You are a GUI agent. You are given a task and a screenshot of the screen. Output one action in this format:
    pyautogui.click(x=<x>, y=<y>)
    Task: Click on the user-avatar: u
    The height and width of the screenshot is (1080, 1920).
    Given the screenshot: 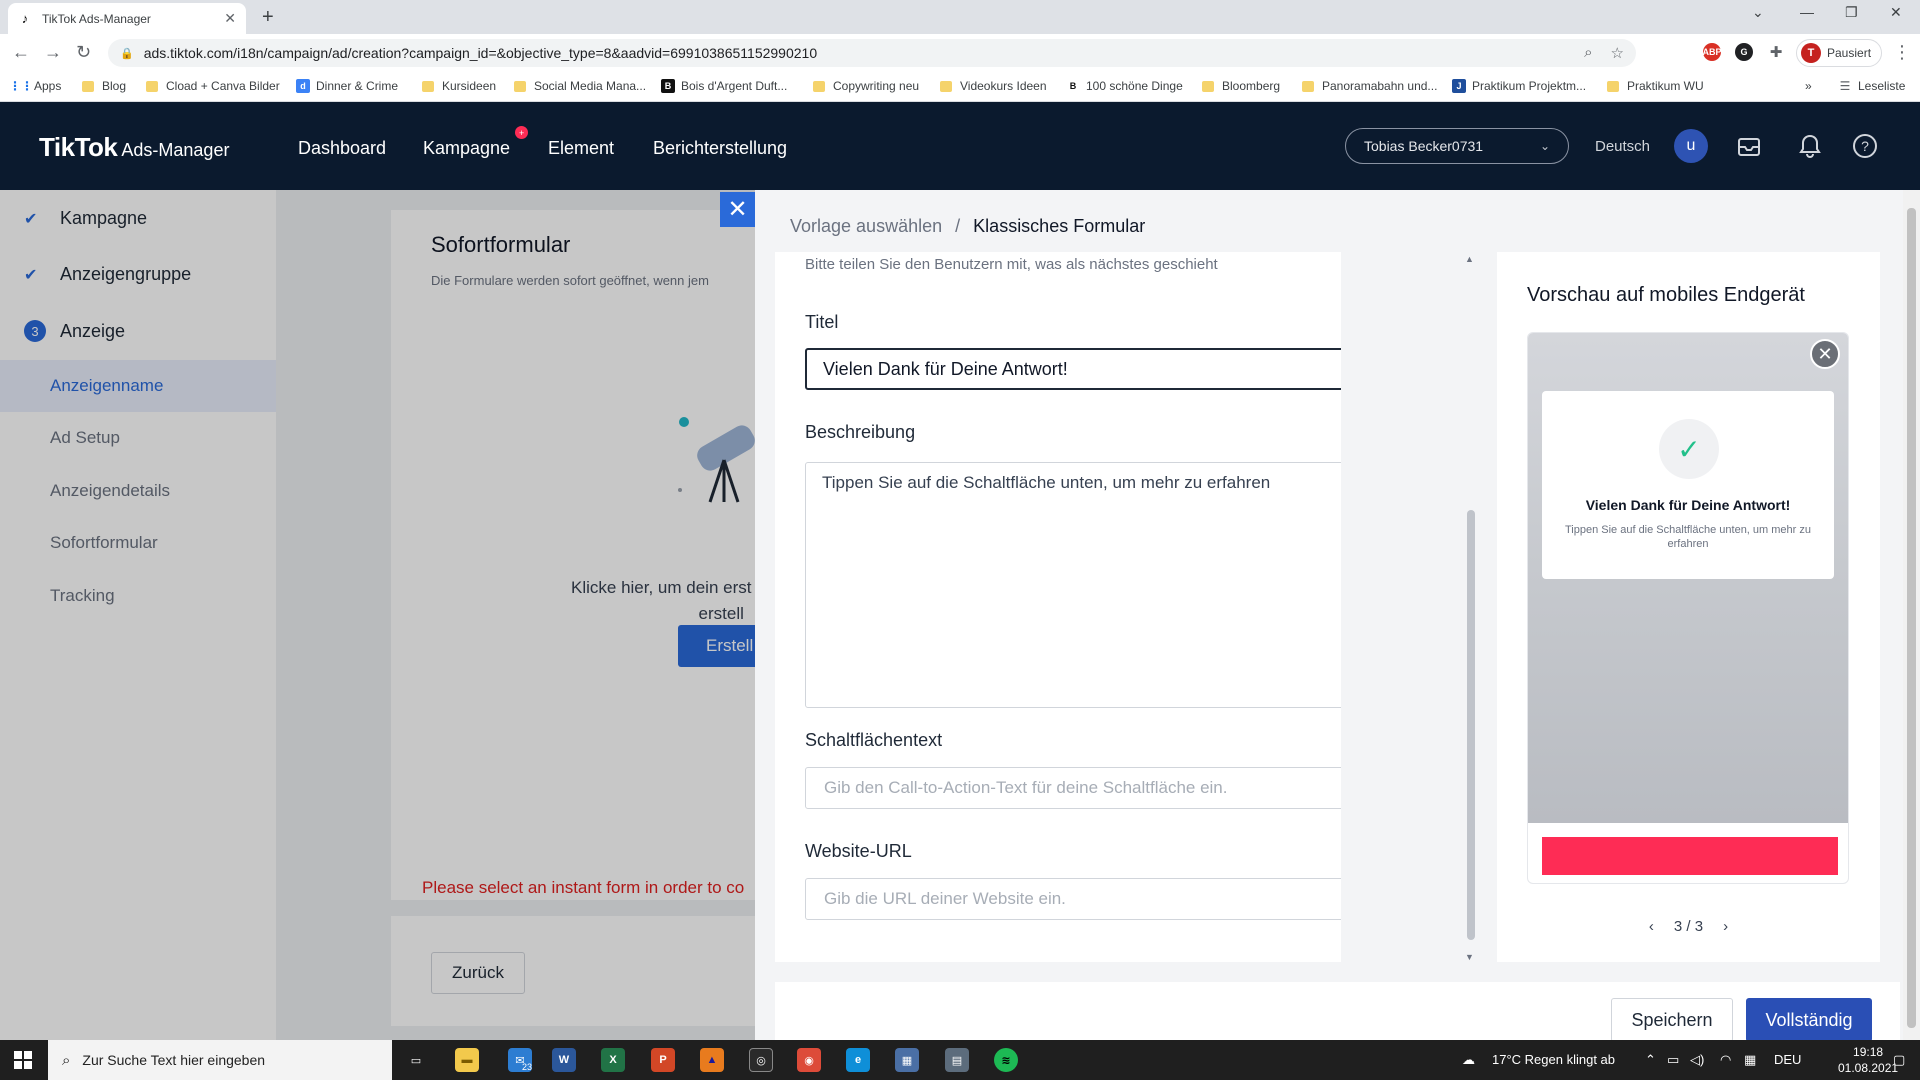 What is the action you would take?
    pyautogui.click(x=1691, y=146)
    